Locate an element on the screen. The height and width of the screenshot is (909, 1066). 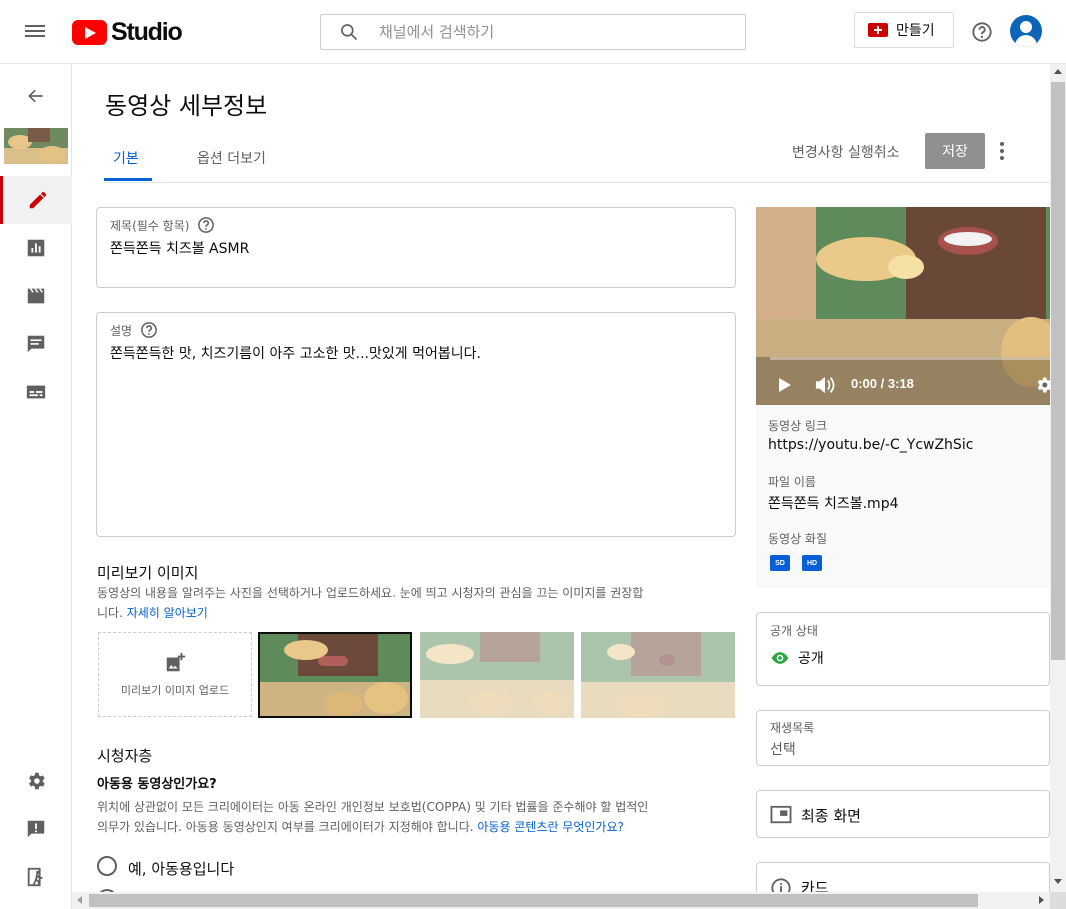
scroll-right-arrow-icon is located at coordinates (1041, 900).